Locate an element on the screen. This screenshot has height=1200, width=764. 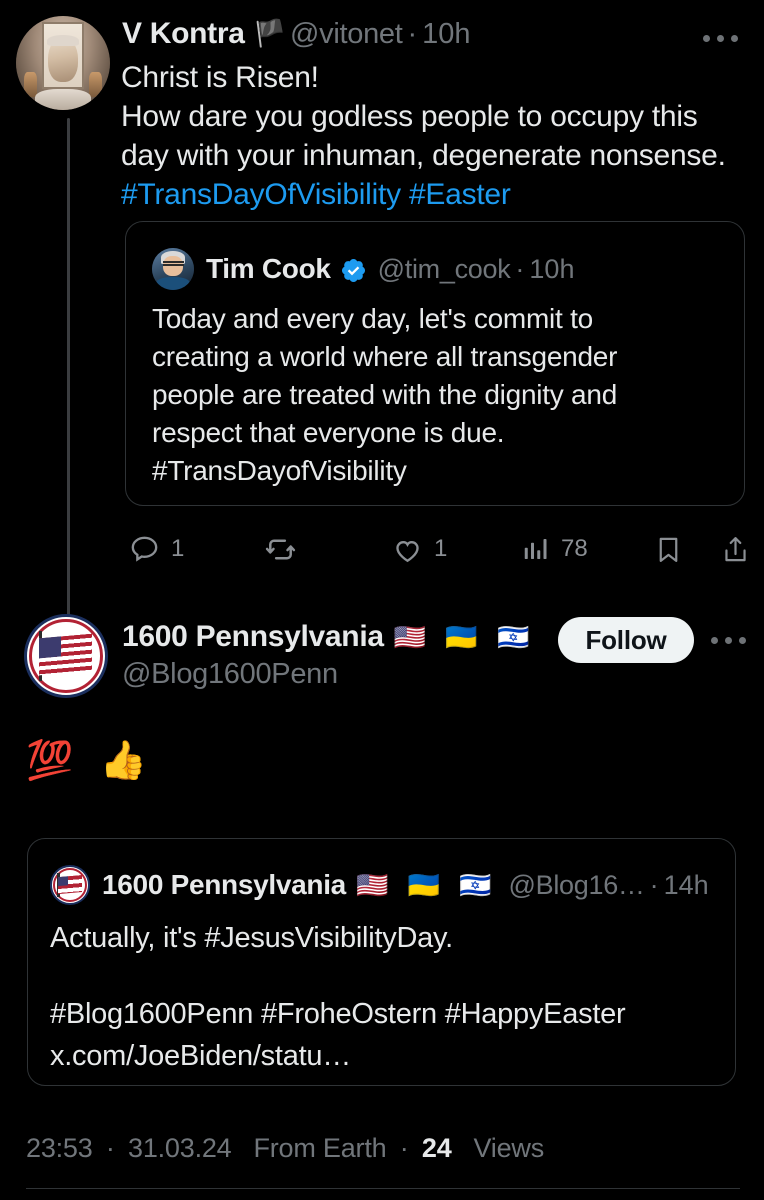
retweet-button is located at coordinates (285, 549).